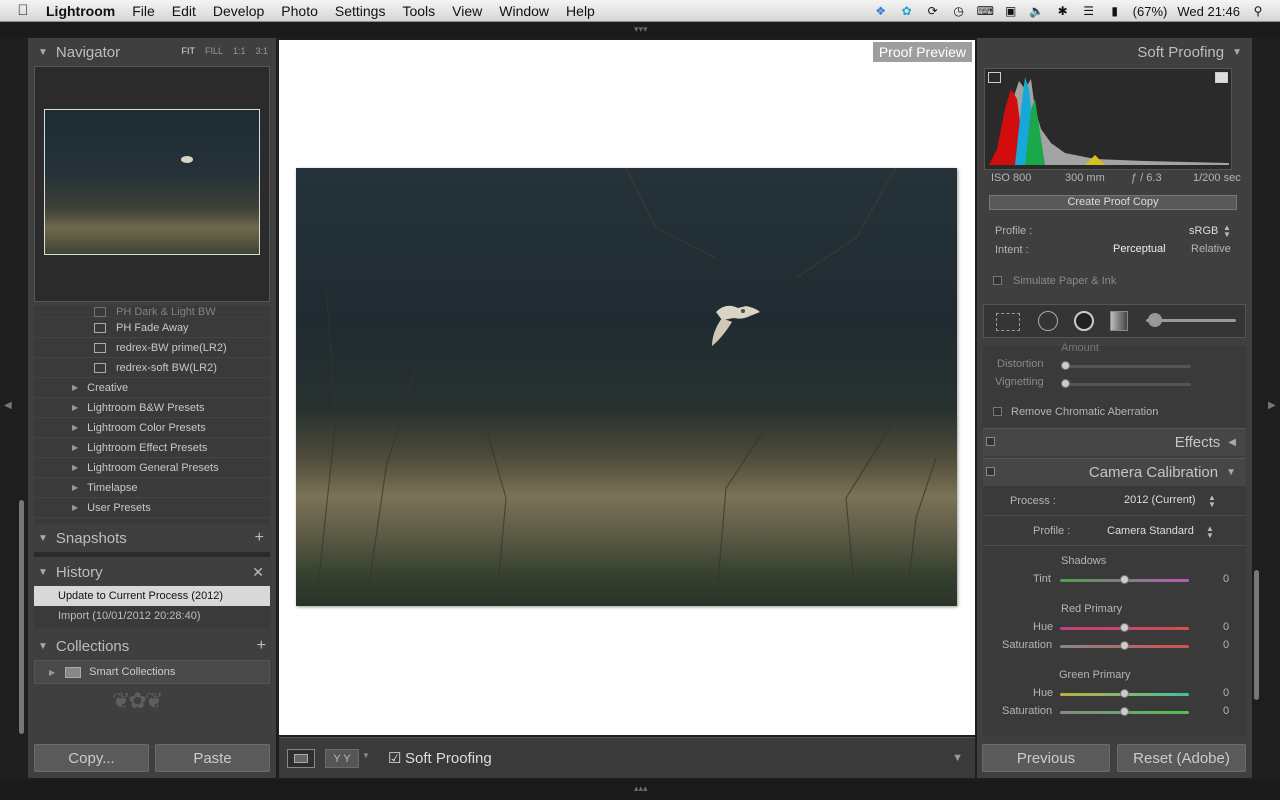  Describe the element at coordinates (261, 51) in the screenshot. I see `zoom-3-1: 3:1` at that location.